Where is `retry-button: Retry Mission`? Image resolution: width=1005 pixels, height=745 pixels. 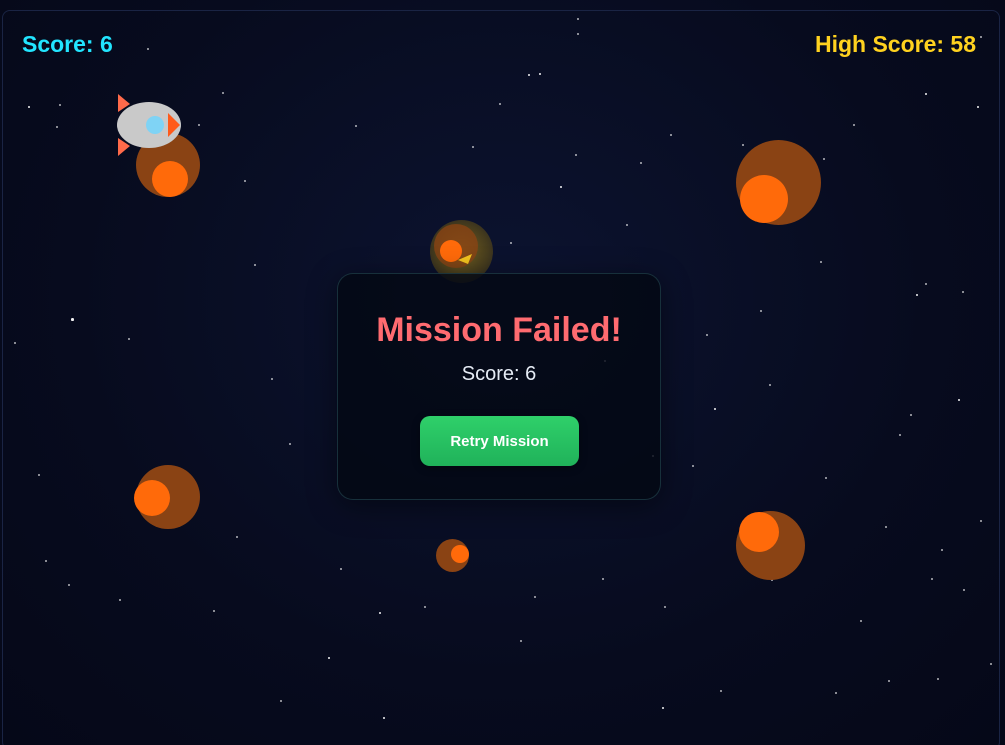 retry-button: Retry Mission is located at coordinates (499, 441).